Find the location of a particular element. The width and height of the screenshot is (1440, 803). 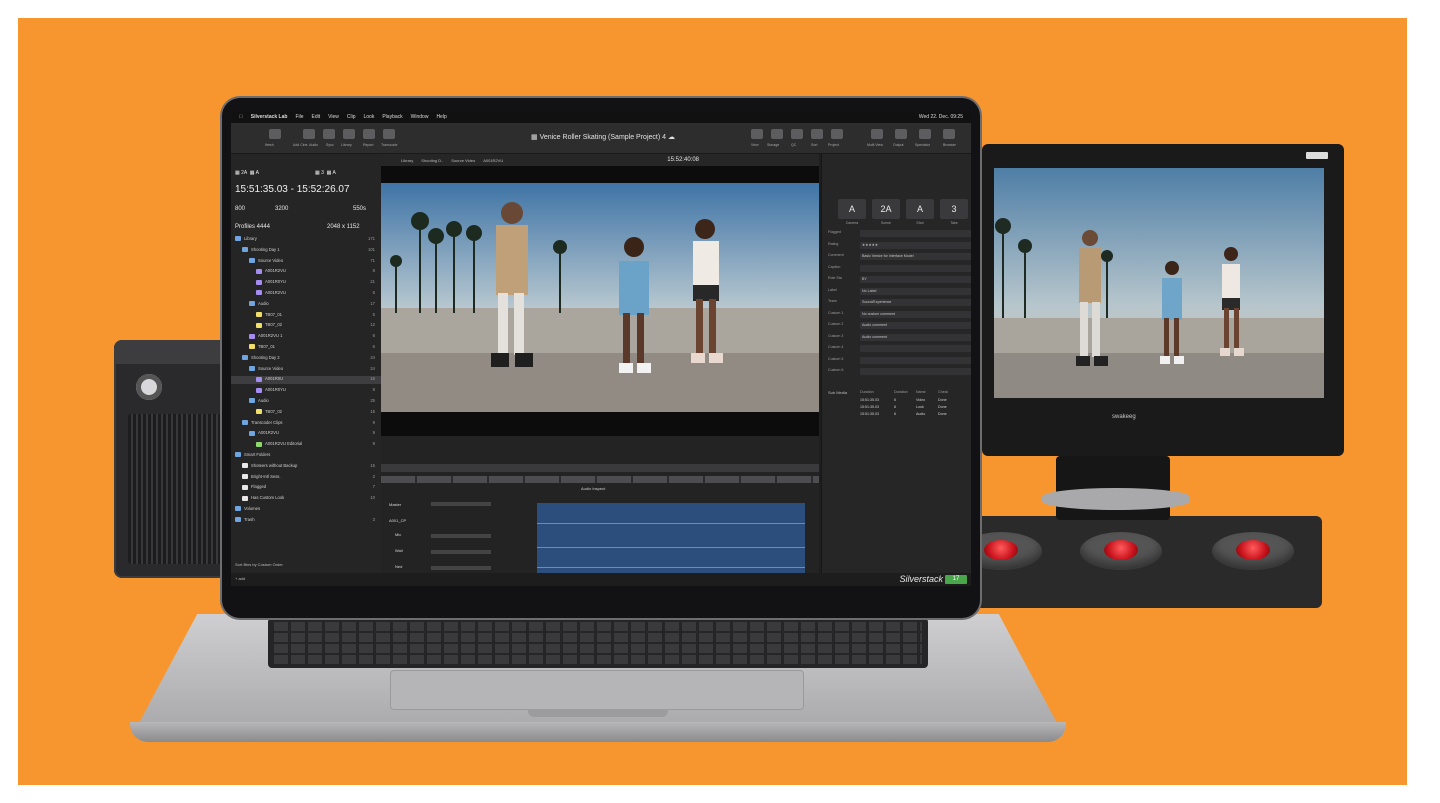

sort-bins-label: Sort Bins by Custom Order is located at coordinates (259, 564).